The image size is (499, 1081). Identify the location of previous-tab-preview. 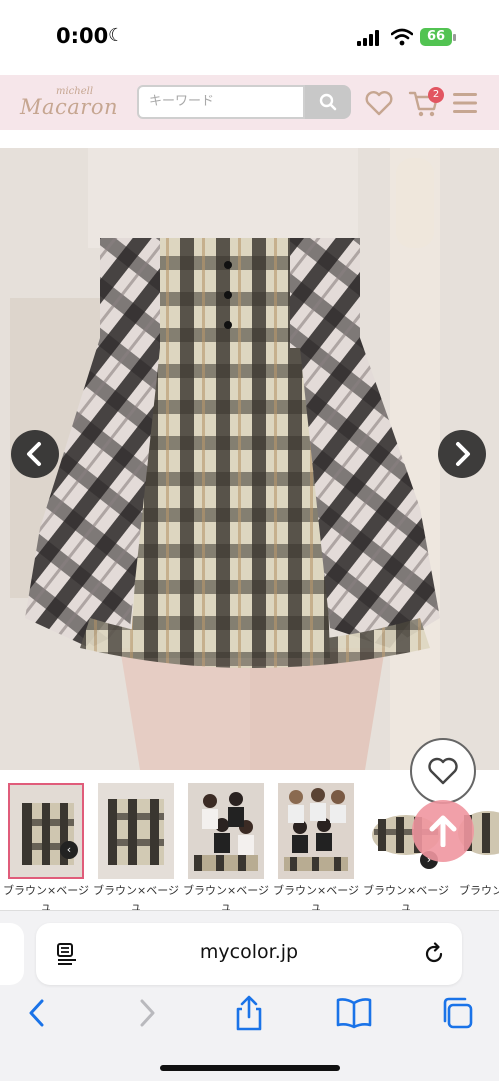
(12, 954).